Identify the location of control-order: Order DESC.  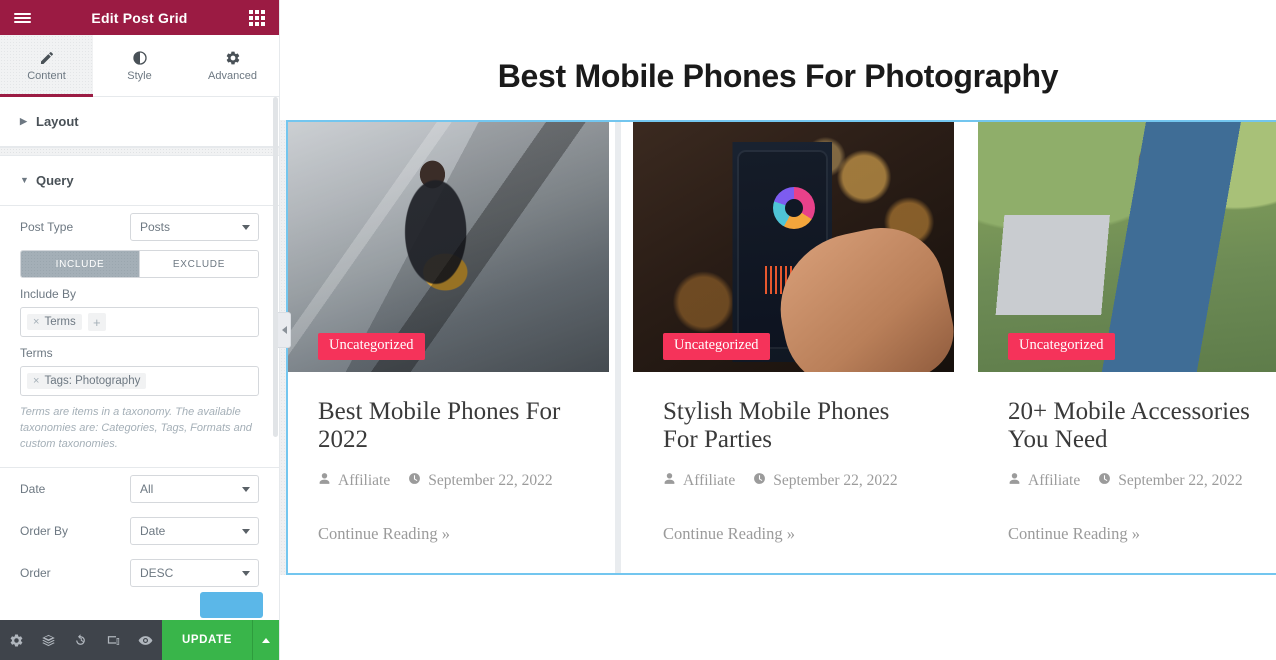
(139, 573).